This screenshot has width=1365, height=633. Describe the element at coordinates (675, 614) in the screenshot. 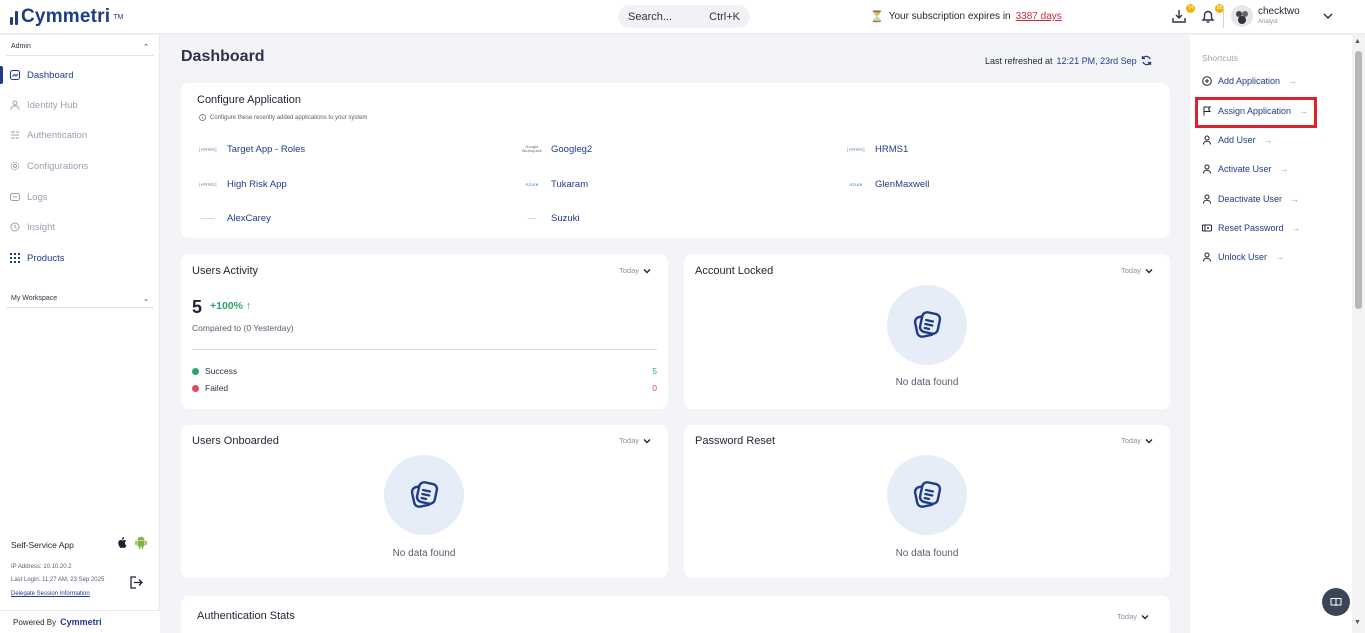

I see `authentication-stats-card: Authentication Stats Today` at that location.